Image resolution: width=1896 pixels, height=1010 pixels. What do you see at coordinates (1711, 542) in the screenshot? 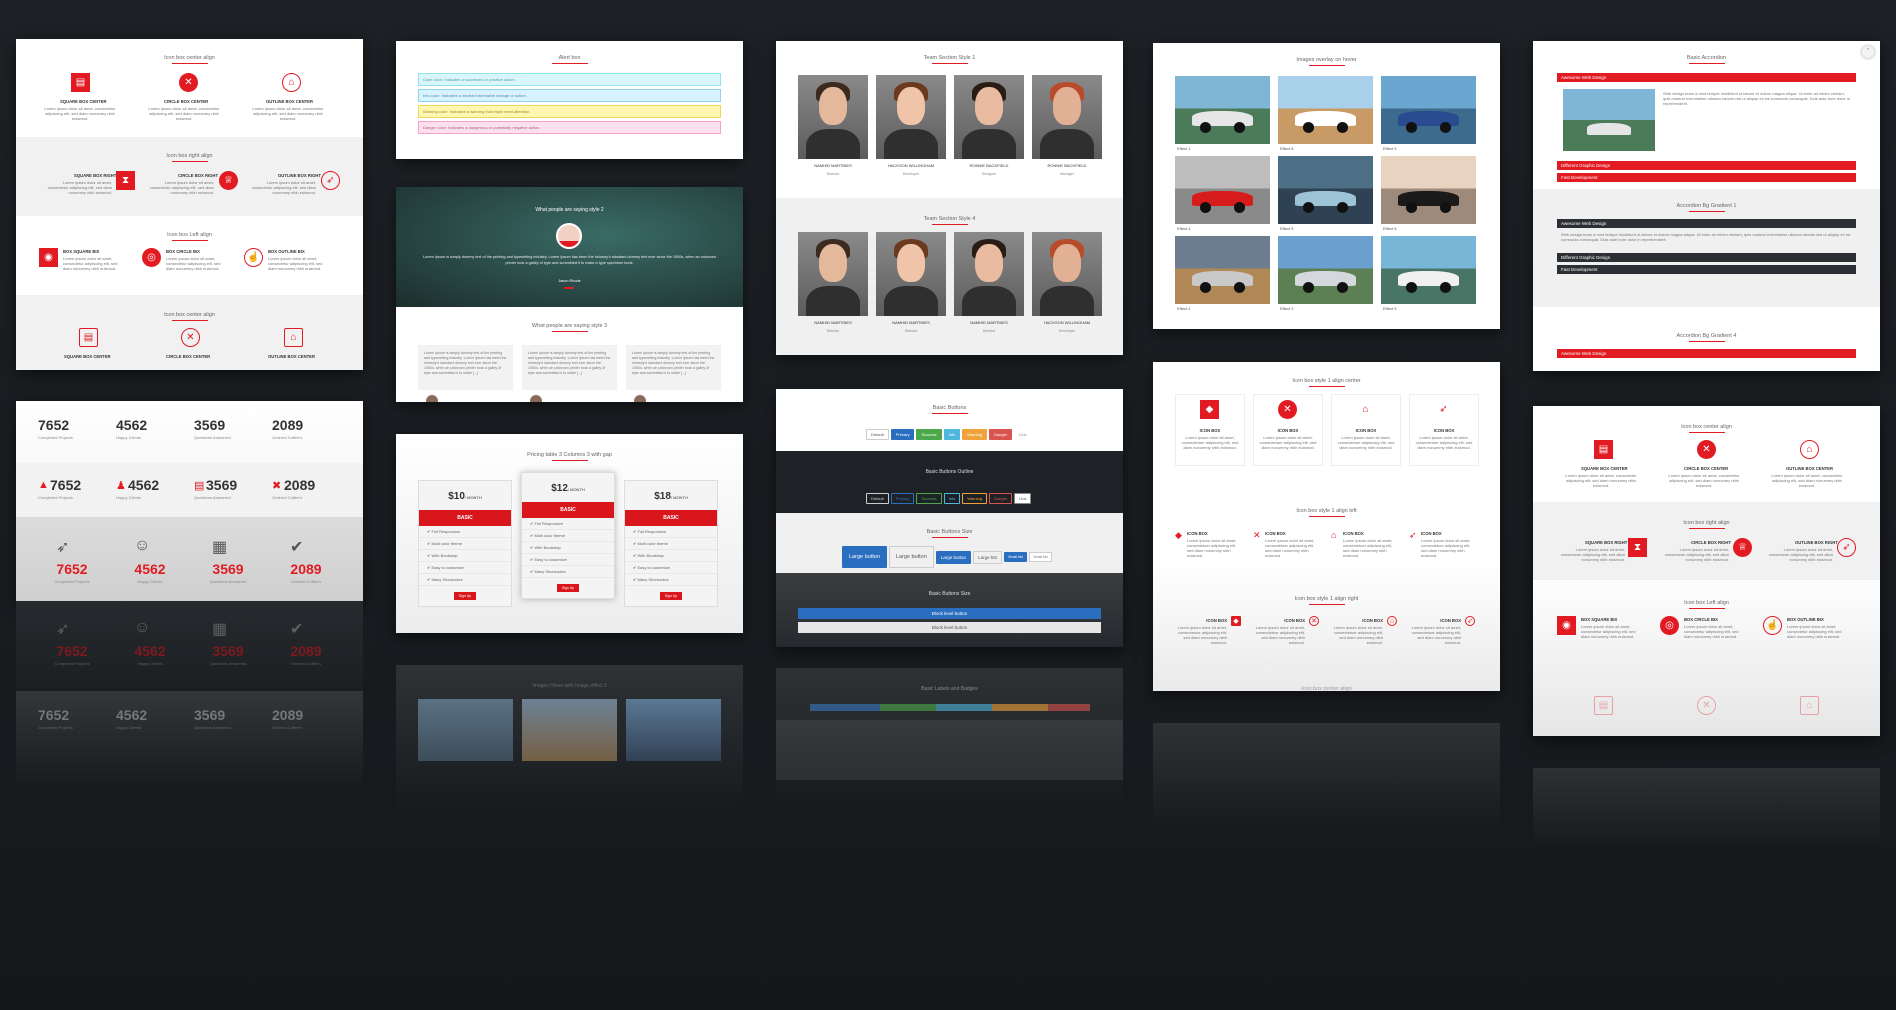
I see `box-label: CIRCLE BOX RIGHT` at bounding box center [1711, 542].